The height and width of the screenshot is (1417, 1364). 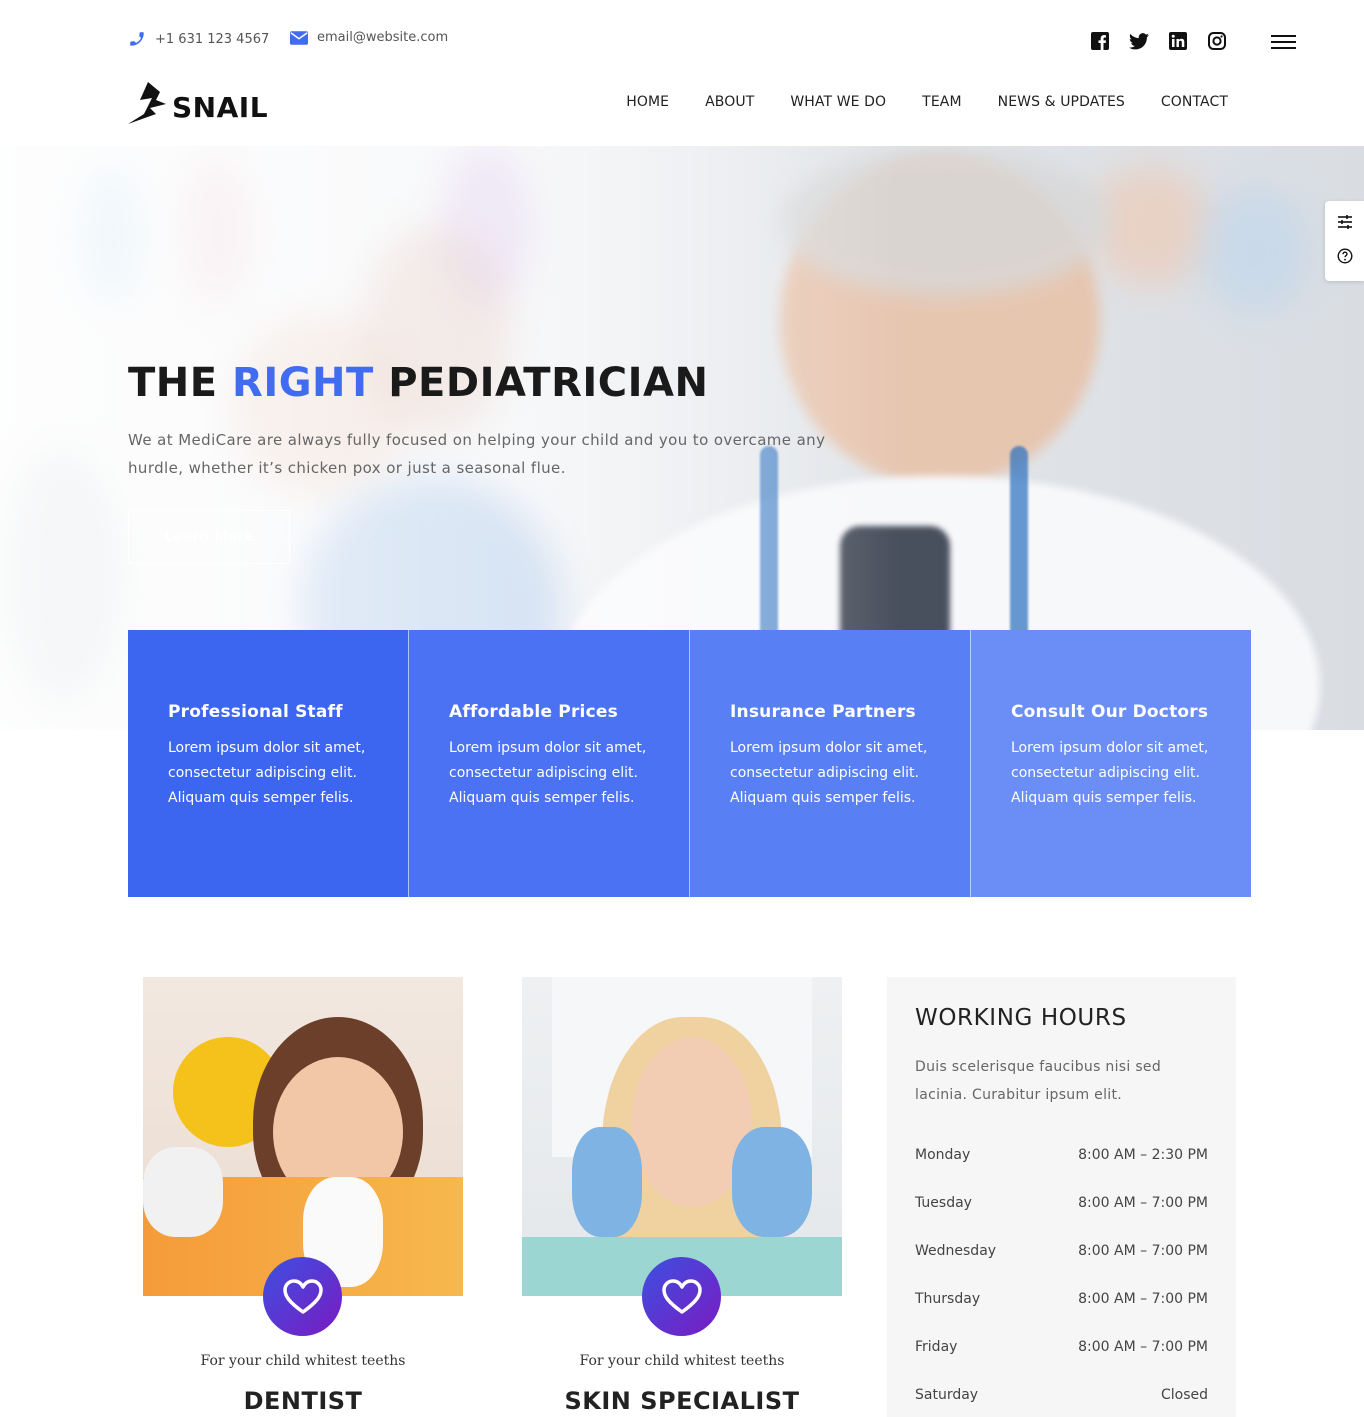 What do you see at coordinates (943, 1203) in the screenshot?
I see `day-label: Tuesday` at bounding box center [943, 1203].